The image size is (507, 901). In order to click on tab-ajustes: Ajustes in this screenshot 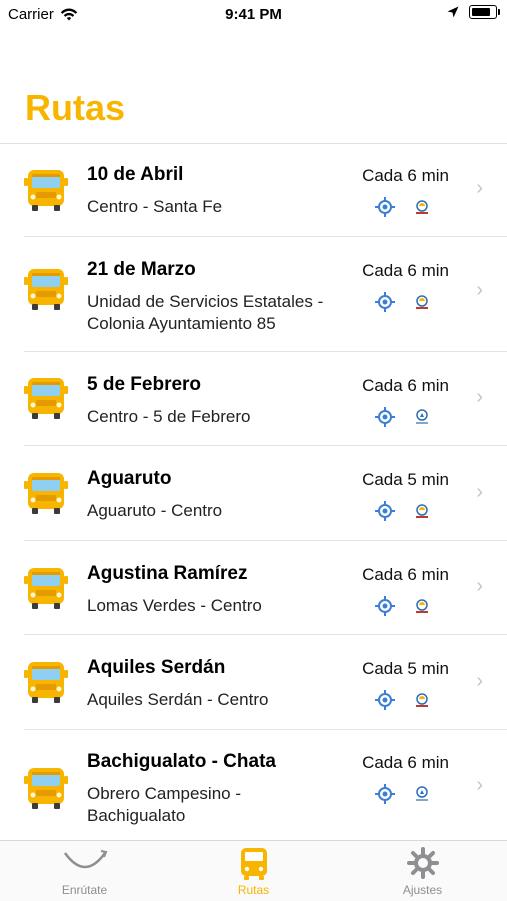, I will do `click(422, 871)`.